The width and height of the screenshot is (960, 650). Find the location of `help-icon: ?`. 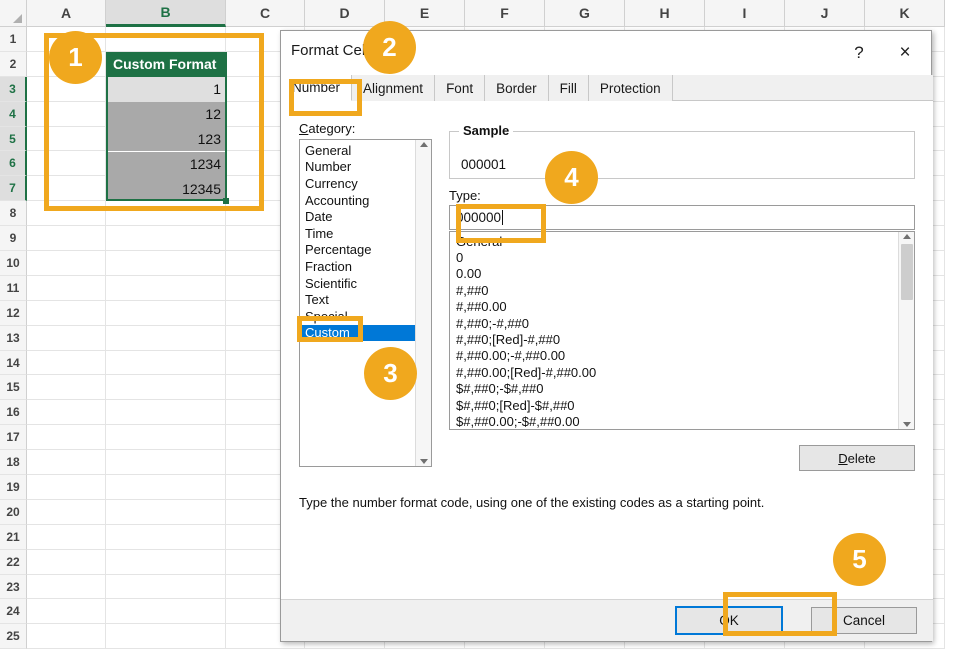

help-icon: ? is located at coordinates (859, 53).